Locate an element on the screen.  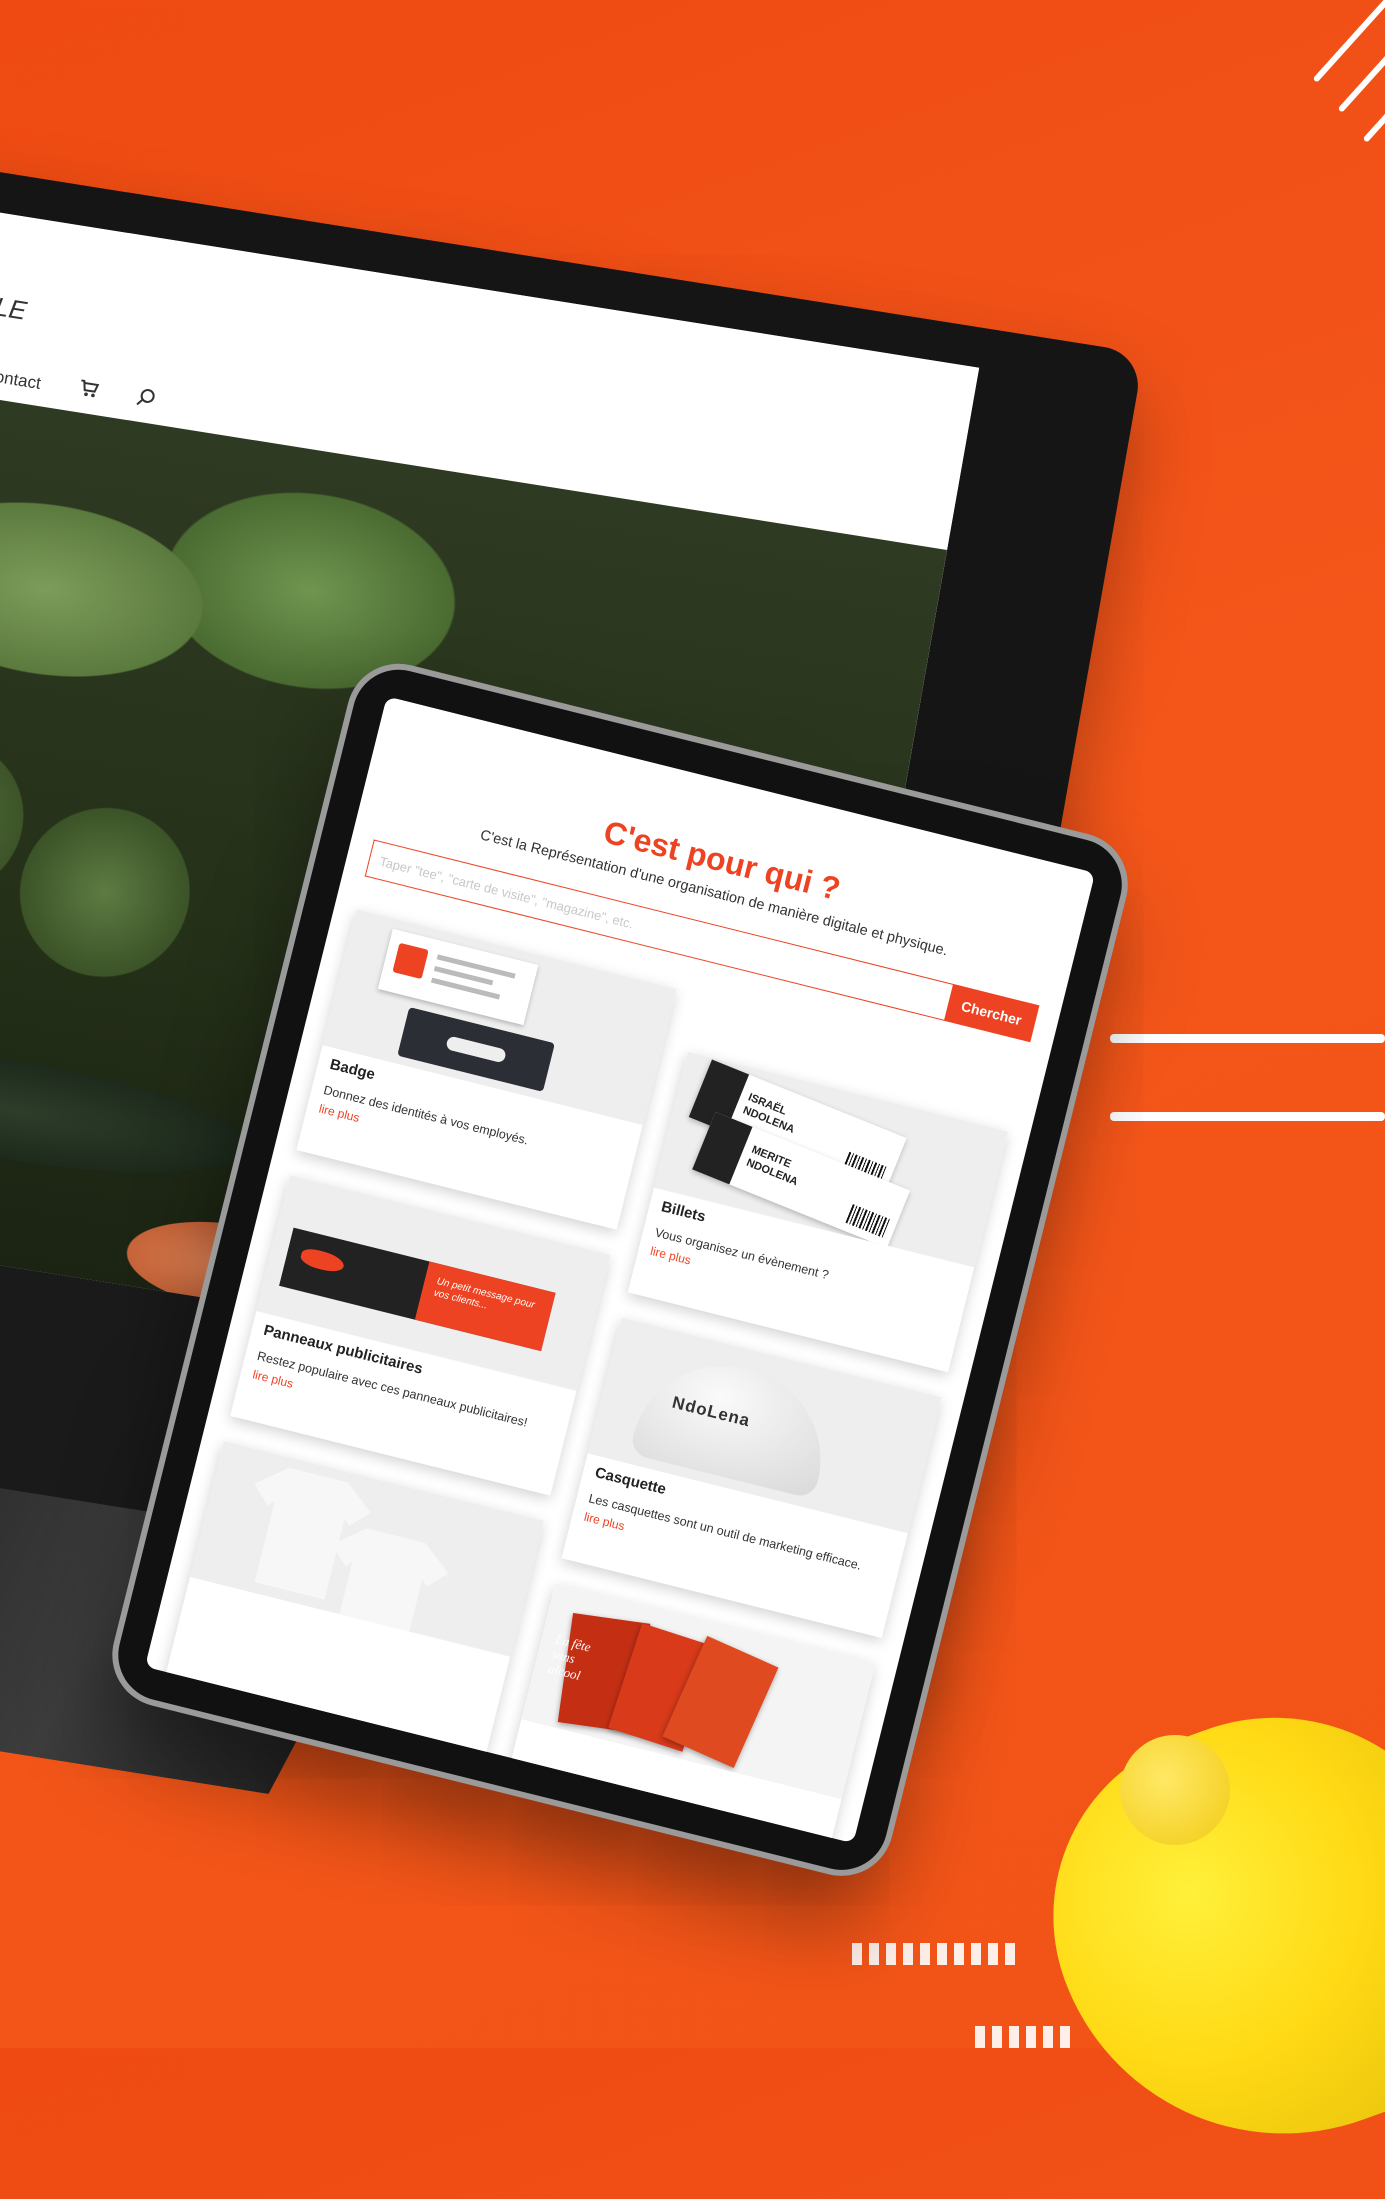
badge-card-art is located at coordinates (458, 977).